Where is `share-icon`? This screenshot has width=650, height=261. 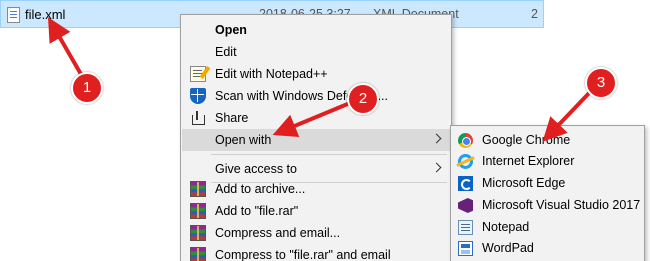 share-icon is located at coordinates (198, 118).